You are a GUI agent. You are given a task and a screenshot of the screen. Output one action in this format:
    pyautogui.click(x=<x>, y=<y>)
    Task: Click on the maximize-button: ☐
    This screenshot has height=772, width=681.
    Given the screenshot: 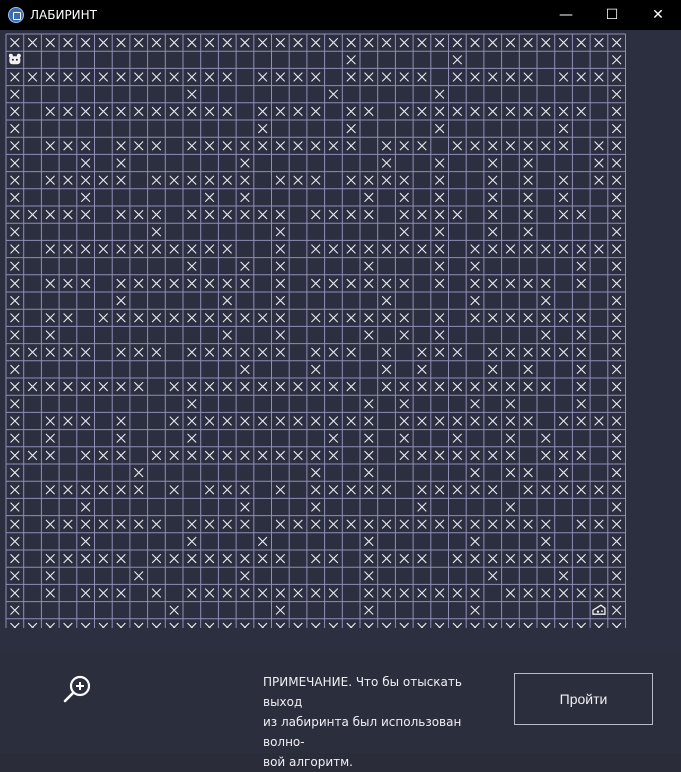 What is the action you would take?
    pyautogui.click(x=612, y=15)
    